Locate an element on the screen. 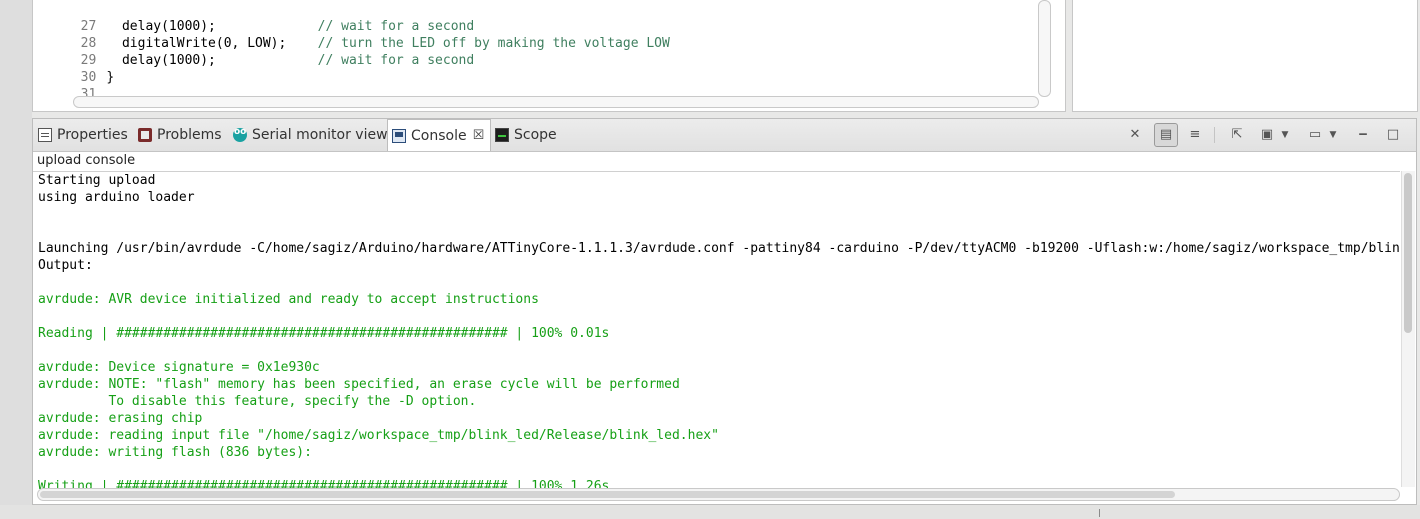 This screenshot has width=1420, height=519. console-icon is located at coordinates (399, 135).